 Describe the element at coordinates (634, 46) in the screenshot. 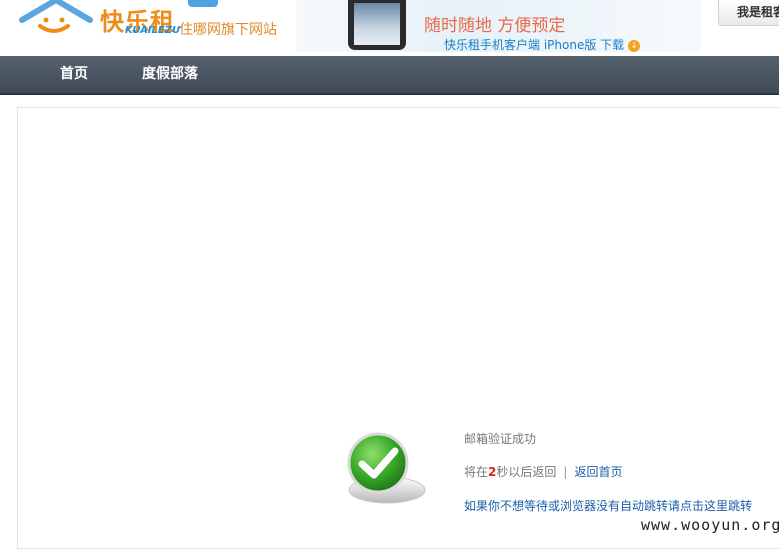

I see `download-arrow-icon: ↓` at that location.